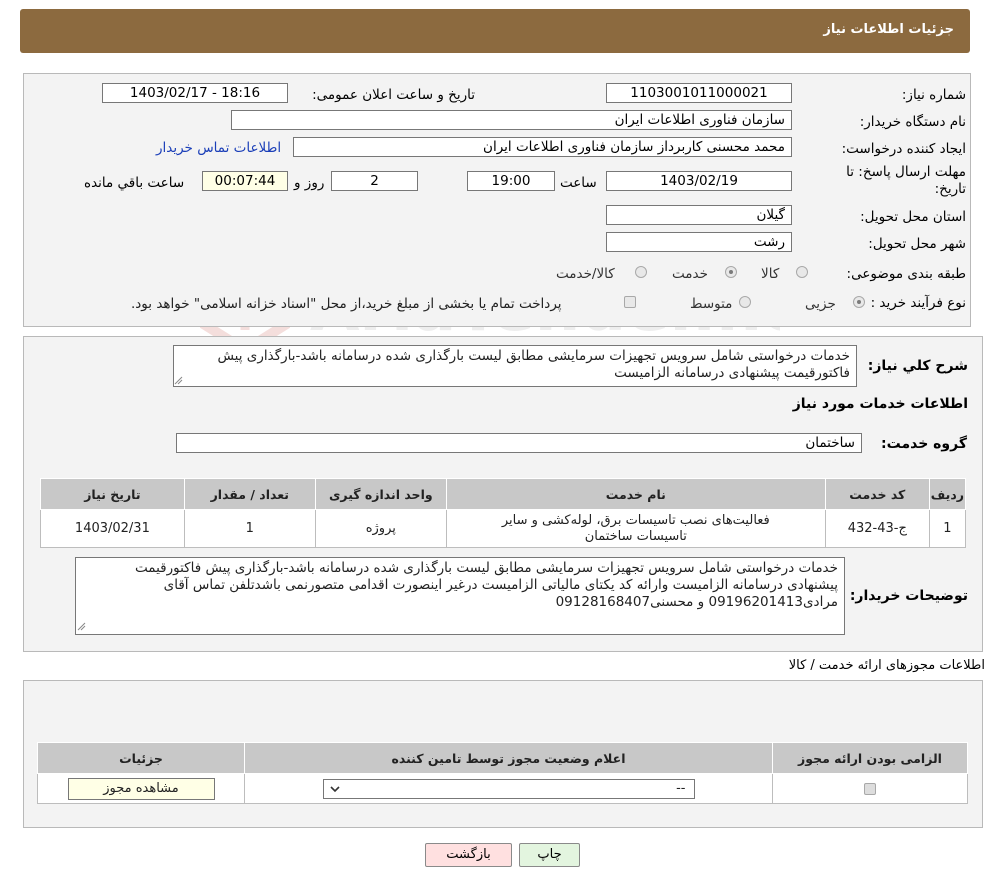  Describe the element at coordinates (380, 528) in the screenshot. I see `cell-unit: پروژه` at that location.